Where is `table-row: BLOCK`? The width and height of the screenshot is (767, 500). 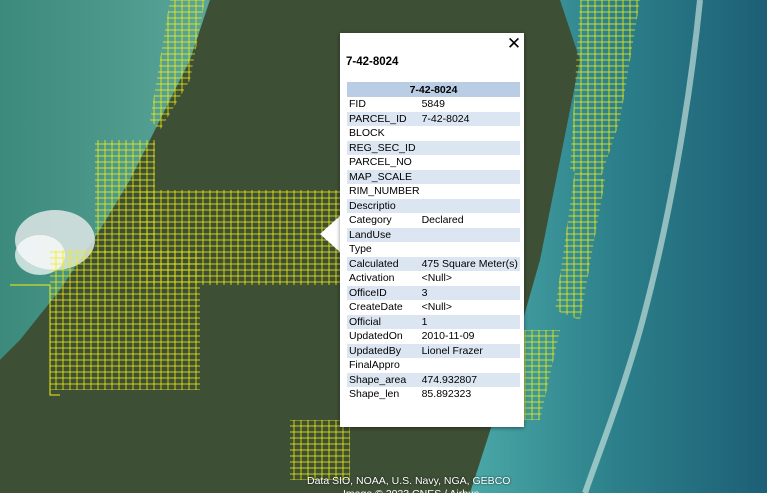 table-row: BLOCK is located at coordinates (433, 133).